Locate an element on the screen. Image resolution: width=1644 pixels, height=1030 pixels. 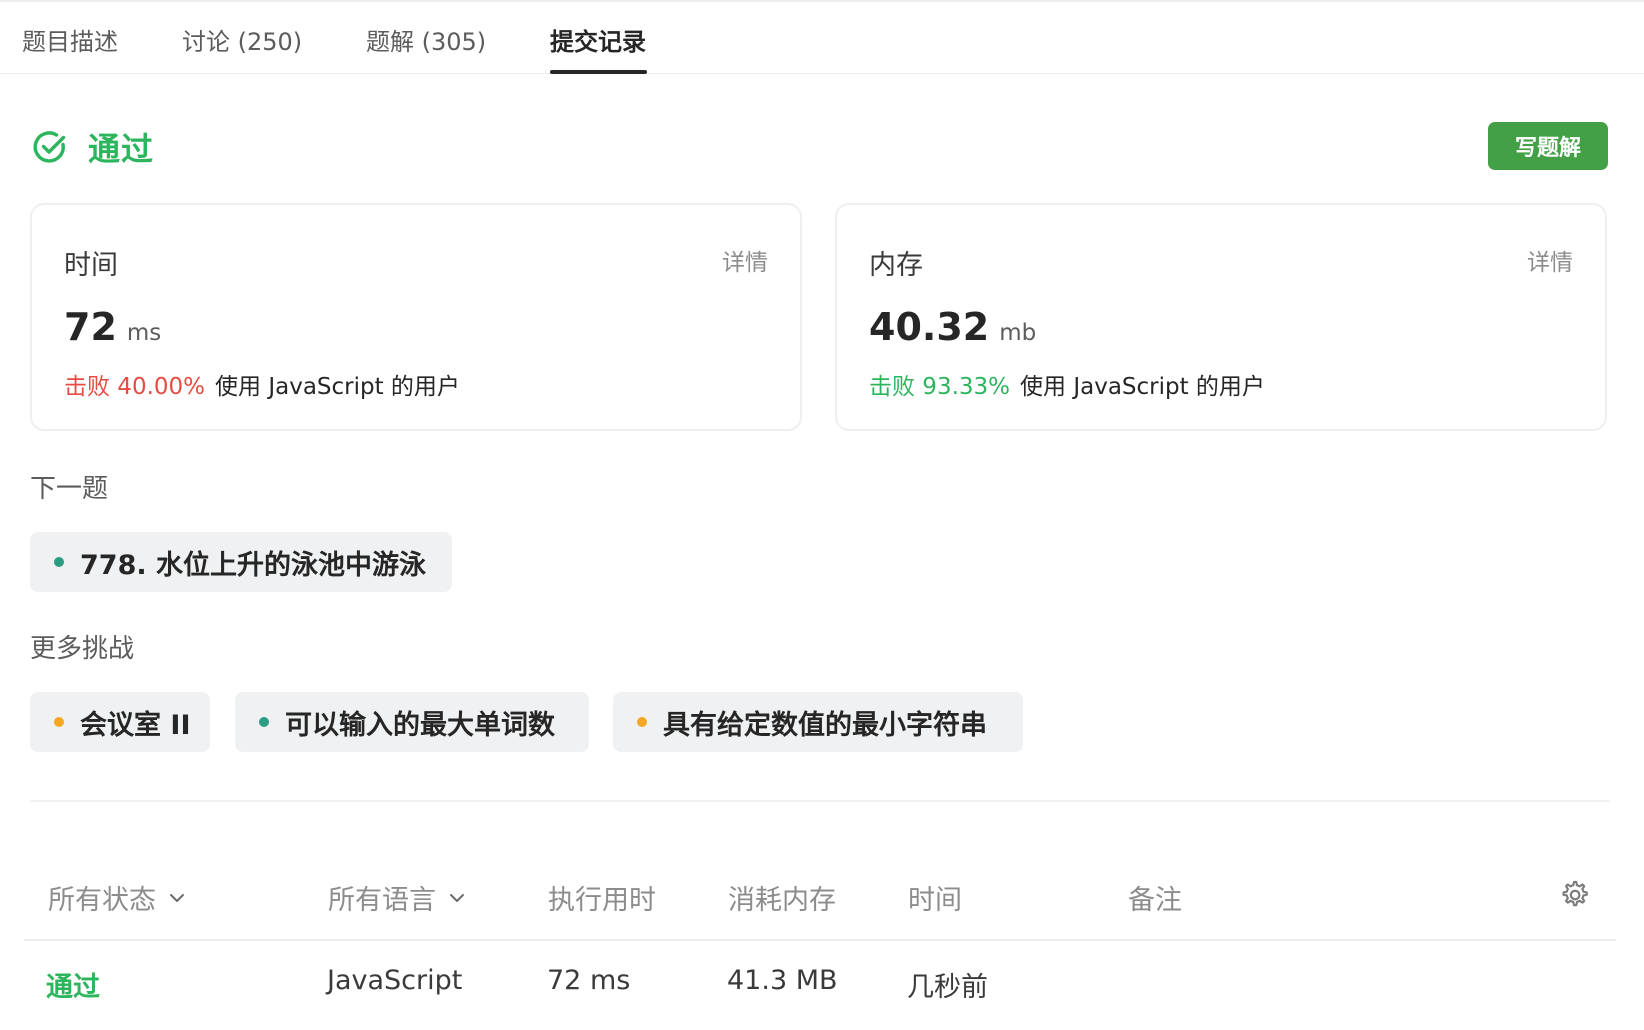
memory-beat: 击败 93.33% 使用 JavaScript 的用户 is located at coordinates (1067, 384).